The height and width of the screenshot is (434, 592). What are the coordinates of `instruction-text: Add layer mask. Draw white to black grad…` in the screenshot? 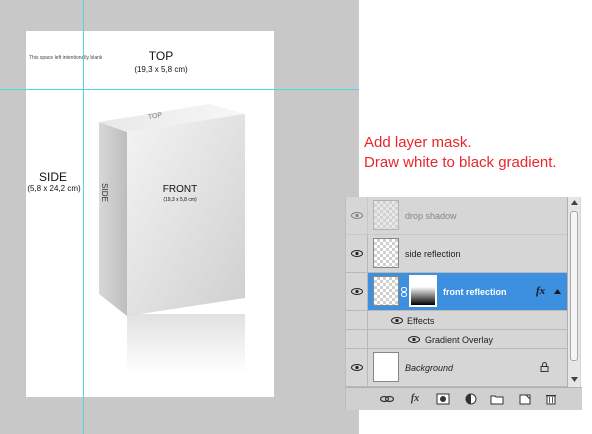 It's located at (460, 153).